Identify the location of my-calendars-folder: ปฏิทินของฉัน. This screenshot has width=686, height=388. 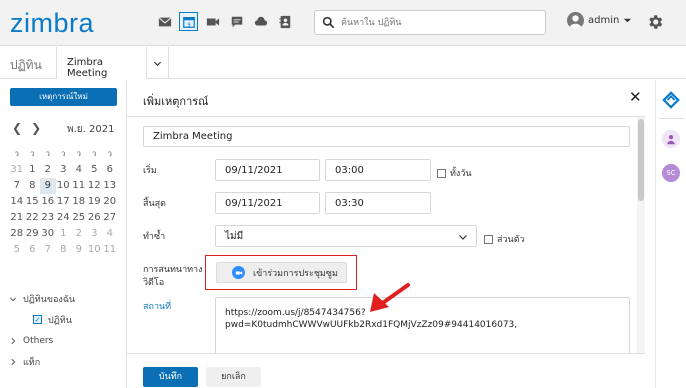
(42, 298).